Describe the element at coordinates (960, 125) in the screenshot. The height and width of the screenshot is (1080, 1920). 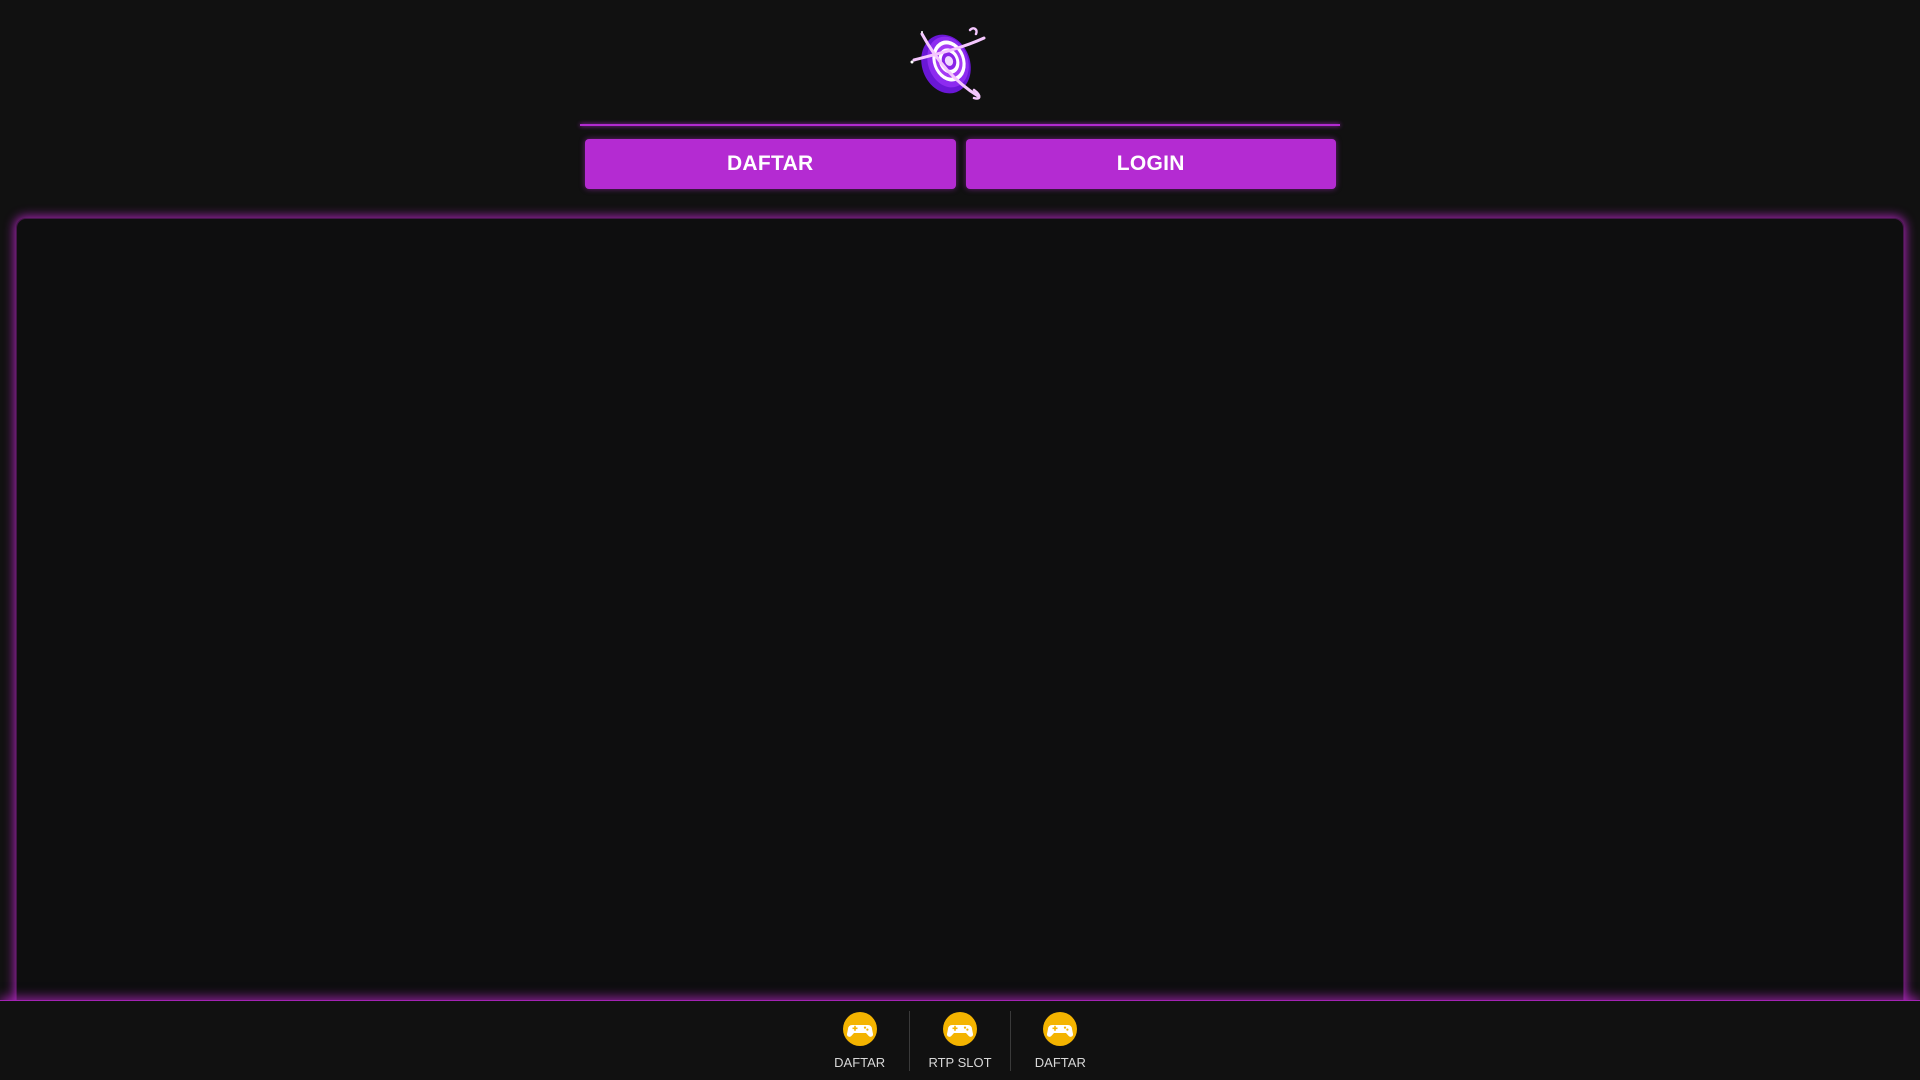
I see `header-divider` at that location.